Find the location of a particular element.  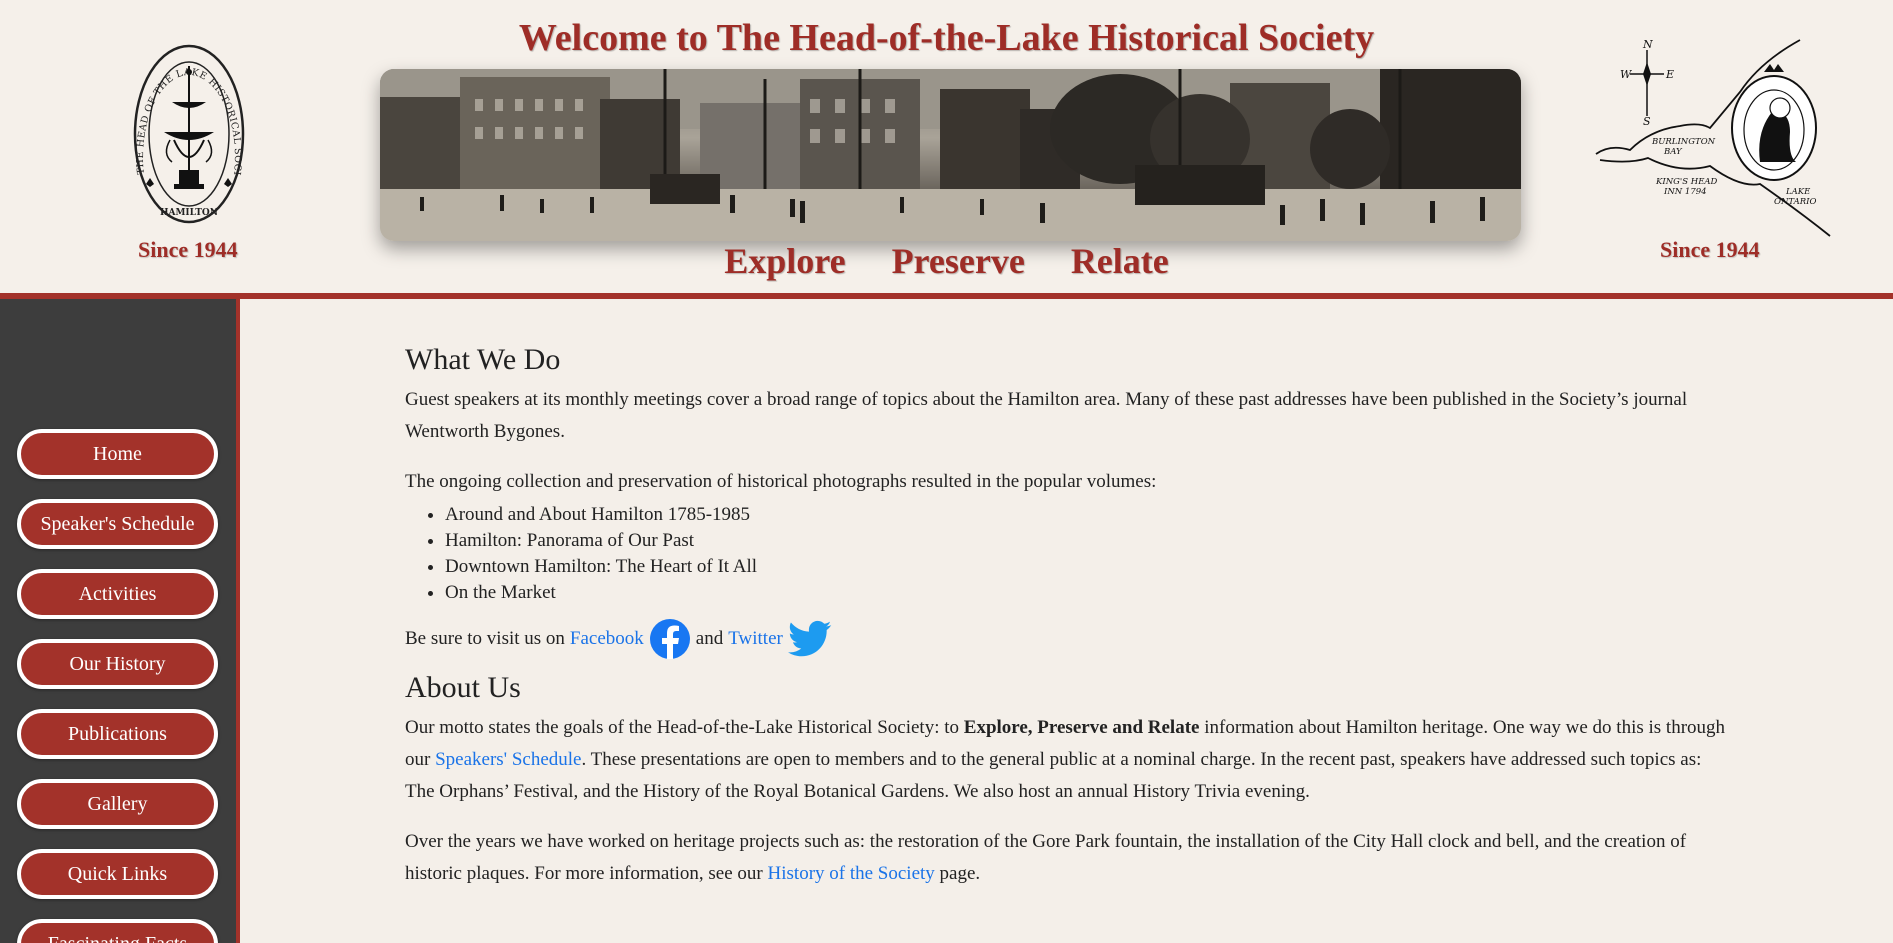

map-lake: LAKE is located at coordinates (1798, 192).